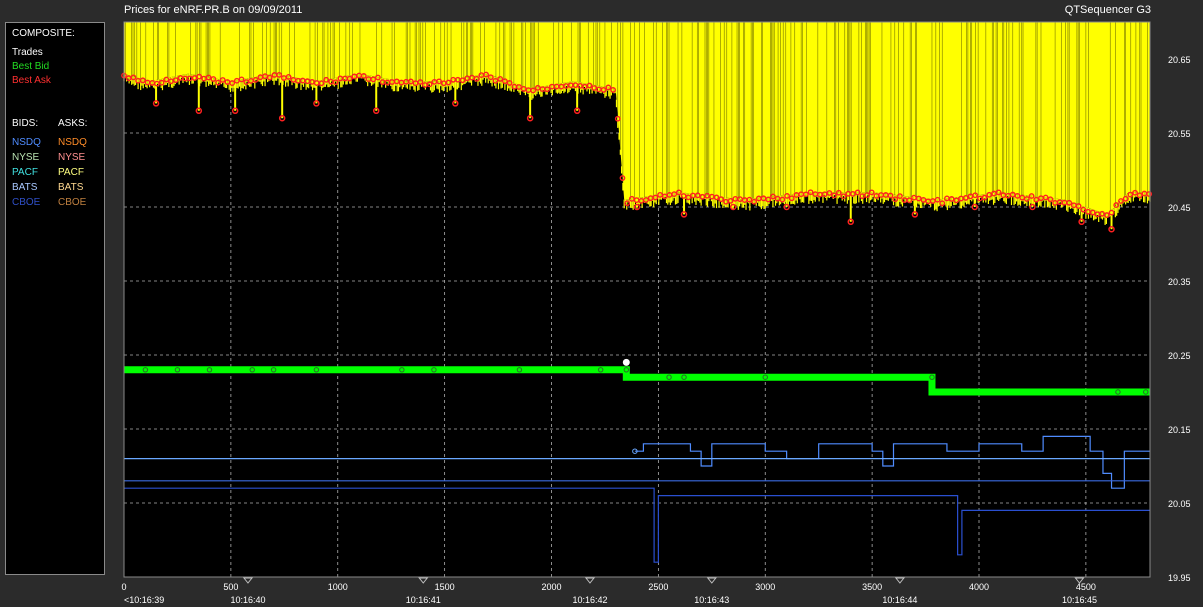  I want to click on x-tick-label: 2500, so click(658, 587).